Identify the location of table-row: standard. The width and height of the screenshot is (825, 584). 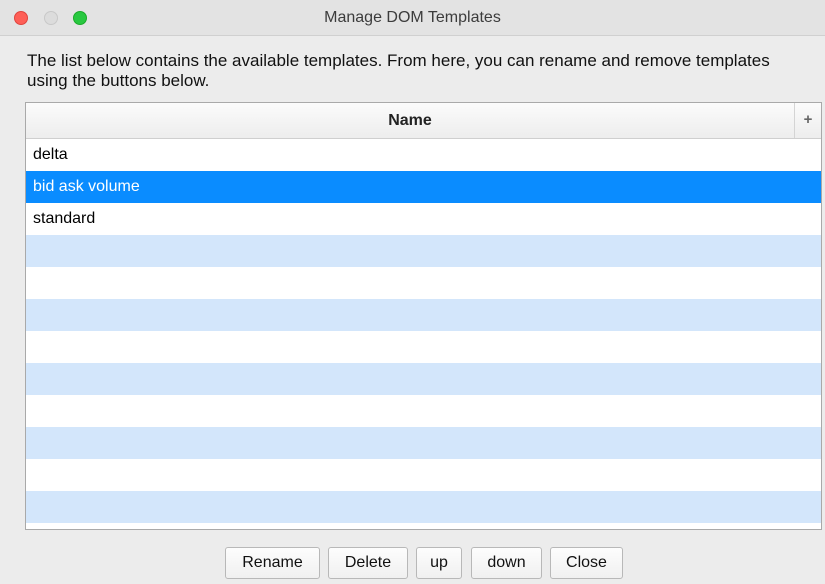
(423, 219).